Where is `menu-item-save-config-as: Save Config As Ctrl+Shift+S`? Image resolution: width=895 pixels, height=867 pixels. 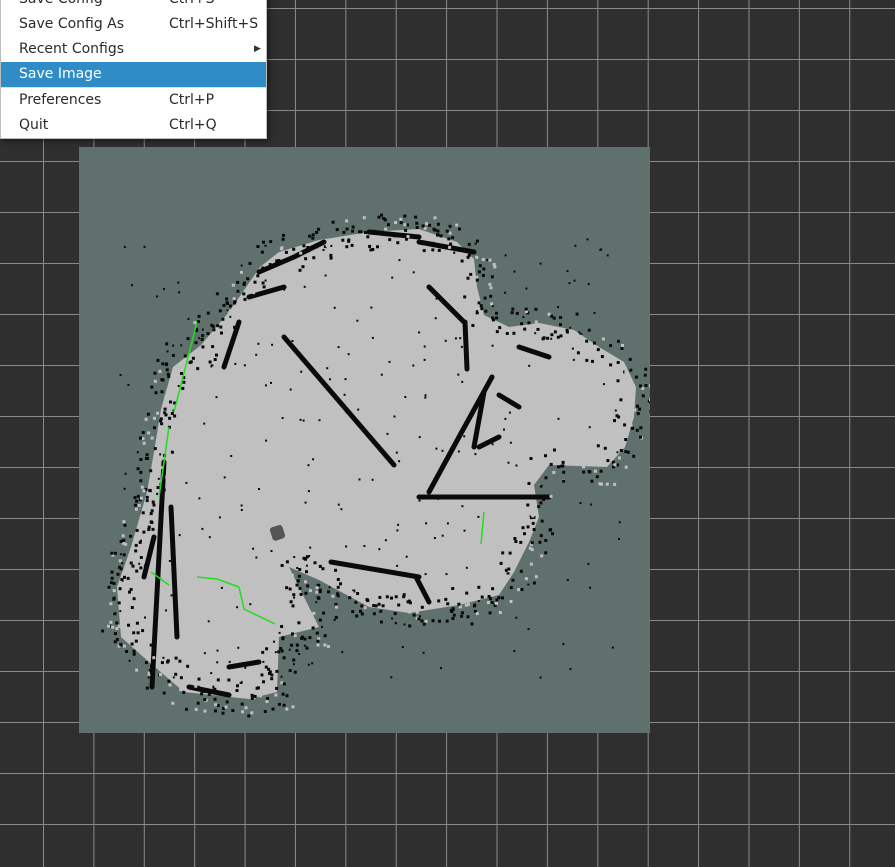
menu-item-save-config-as: Save Config As Ctrl+Shift+S is located at coordinates (133, 24).